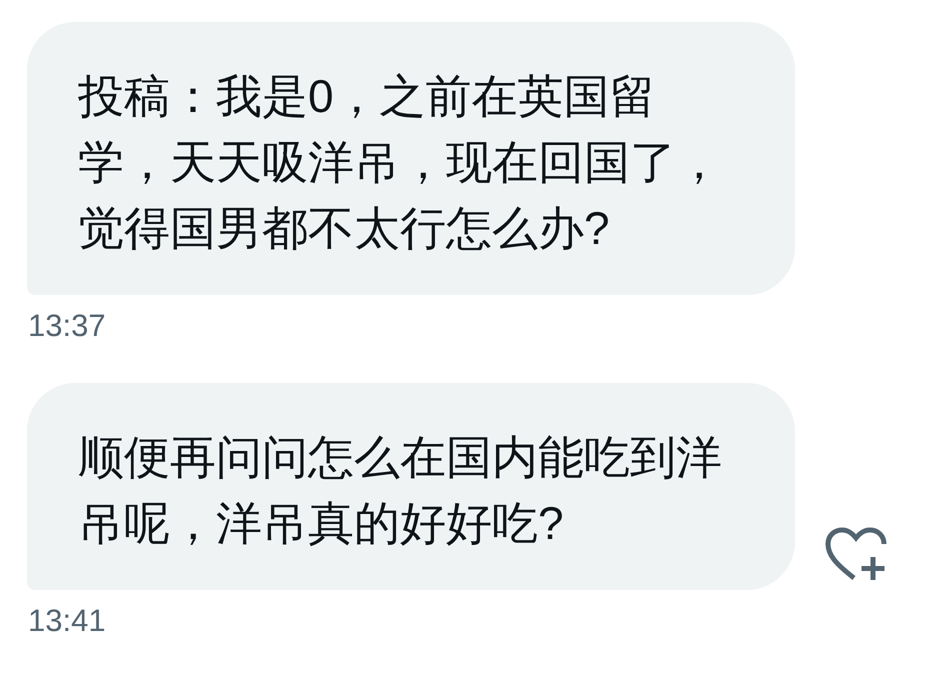  I want to click on message-text: 顺便再问问怎么在国内能吃到洋吊呢，洋吊真的好好吃?, so click(400, 490).